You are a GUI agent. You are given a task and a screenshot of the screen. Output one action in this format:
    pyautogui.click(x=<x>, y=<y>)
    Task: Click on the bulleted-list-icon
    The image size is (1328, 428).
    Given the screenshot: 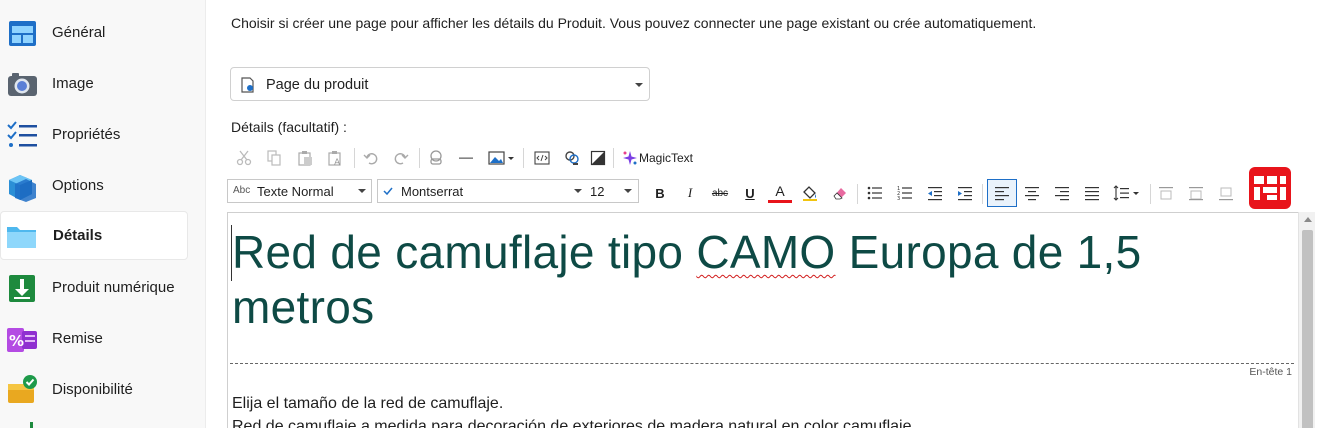 What is the action you would take?
    pyautogui.click(x=874, y=193)
    